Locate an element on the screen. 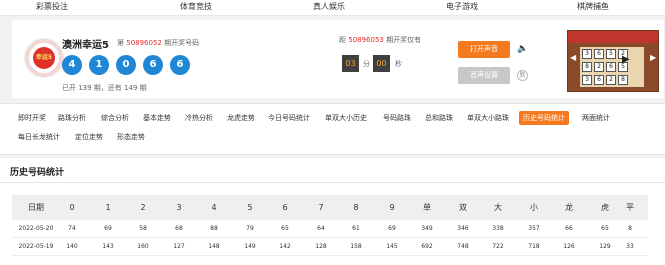 Image resolution: width=665 pixels, height=265 pixels. open-sound-button: 打开声音 is located at coordinates (484, 49).